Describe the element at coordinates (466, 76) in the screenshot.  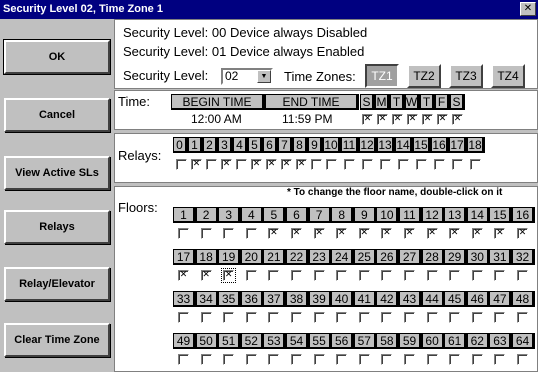
I see `tab-tz3: TZ3` at that location.